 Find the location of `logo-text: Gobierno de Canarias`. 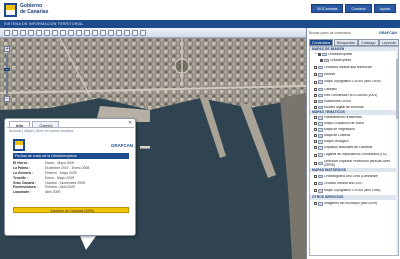

logo-text: Gobierno de Canarias is located at coordinates (34, 9).